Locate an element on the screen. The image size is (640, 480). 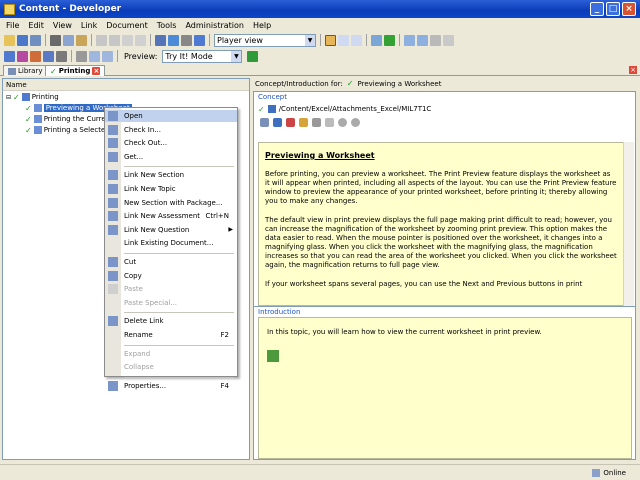
menu-item-label: Link New Assessment is located at coordinates (162, 216).